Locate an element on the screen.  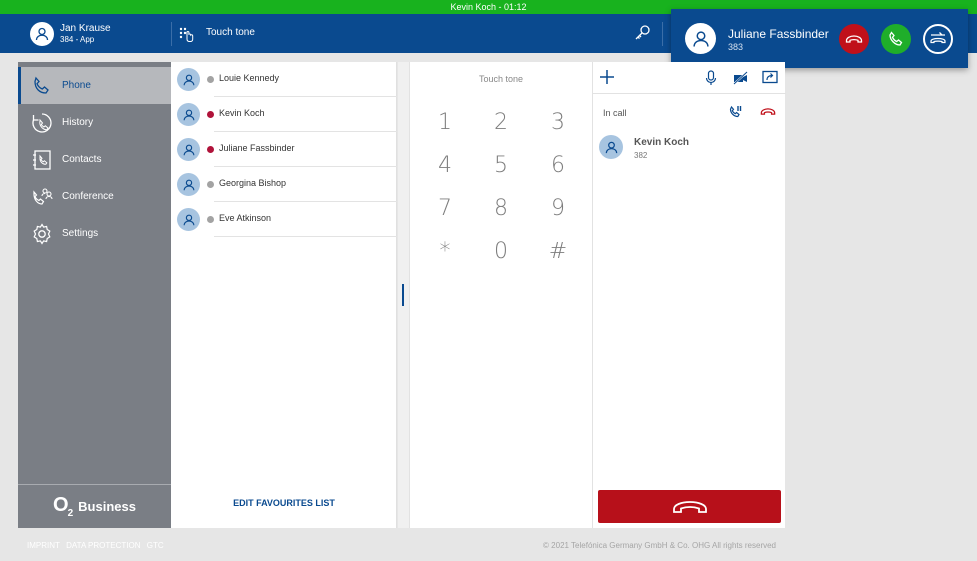
brand-o2: O2 is located at coordinates (63, 506).